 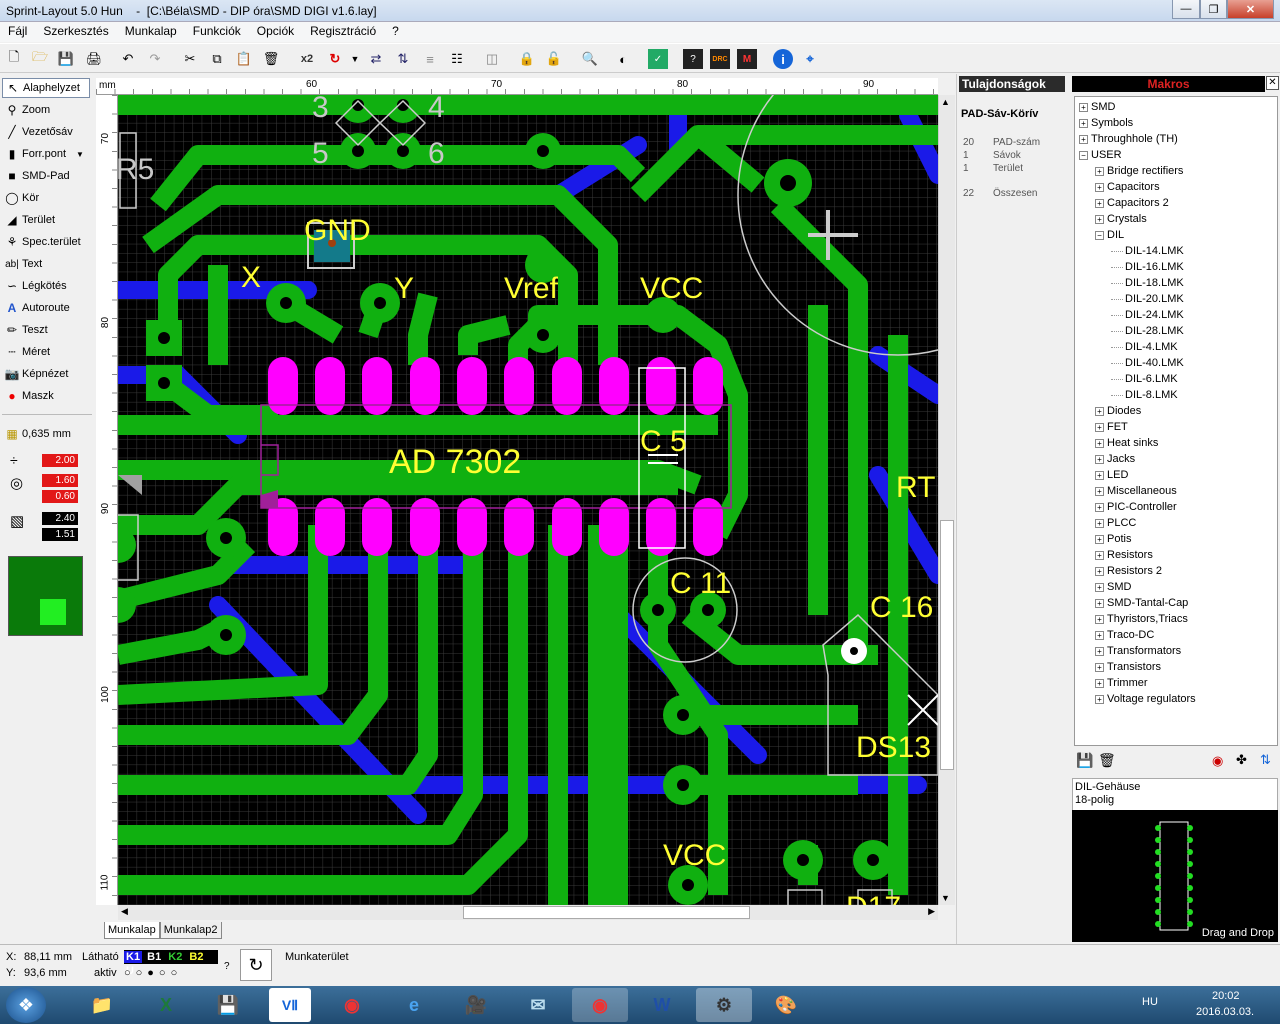 What do you see at coordinates (14, 59) in the screenshot?
I see `new-file-icon: 🗋` at bounding box center [14, 59].